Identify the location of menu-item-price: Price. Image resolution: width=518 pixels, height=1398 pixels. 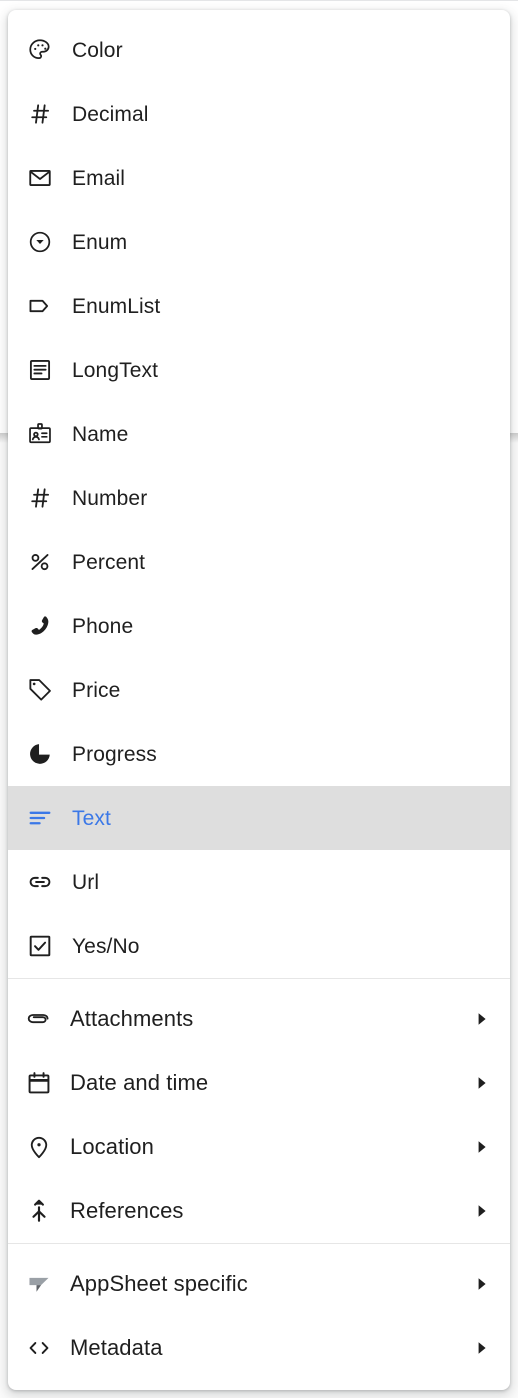
(259, 690).